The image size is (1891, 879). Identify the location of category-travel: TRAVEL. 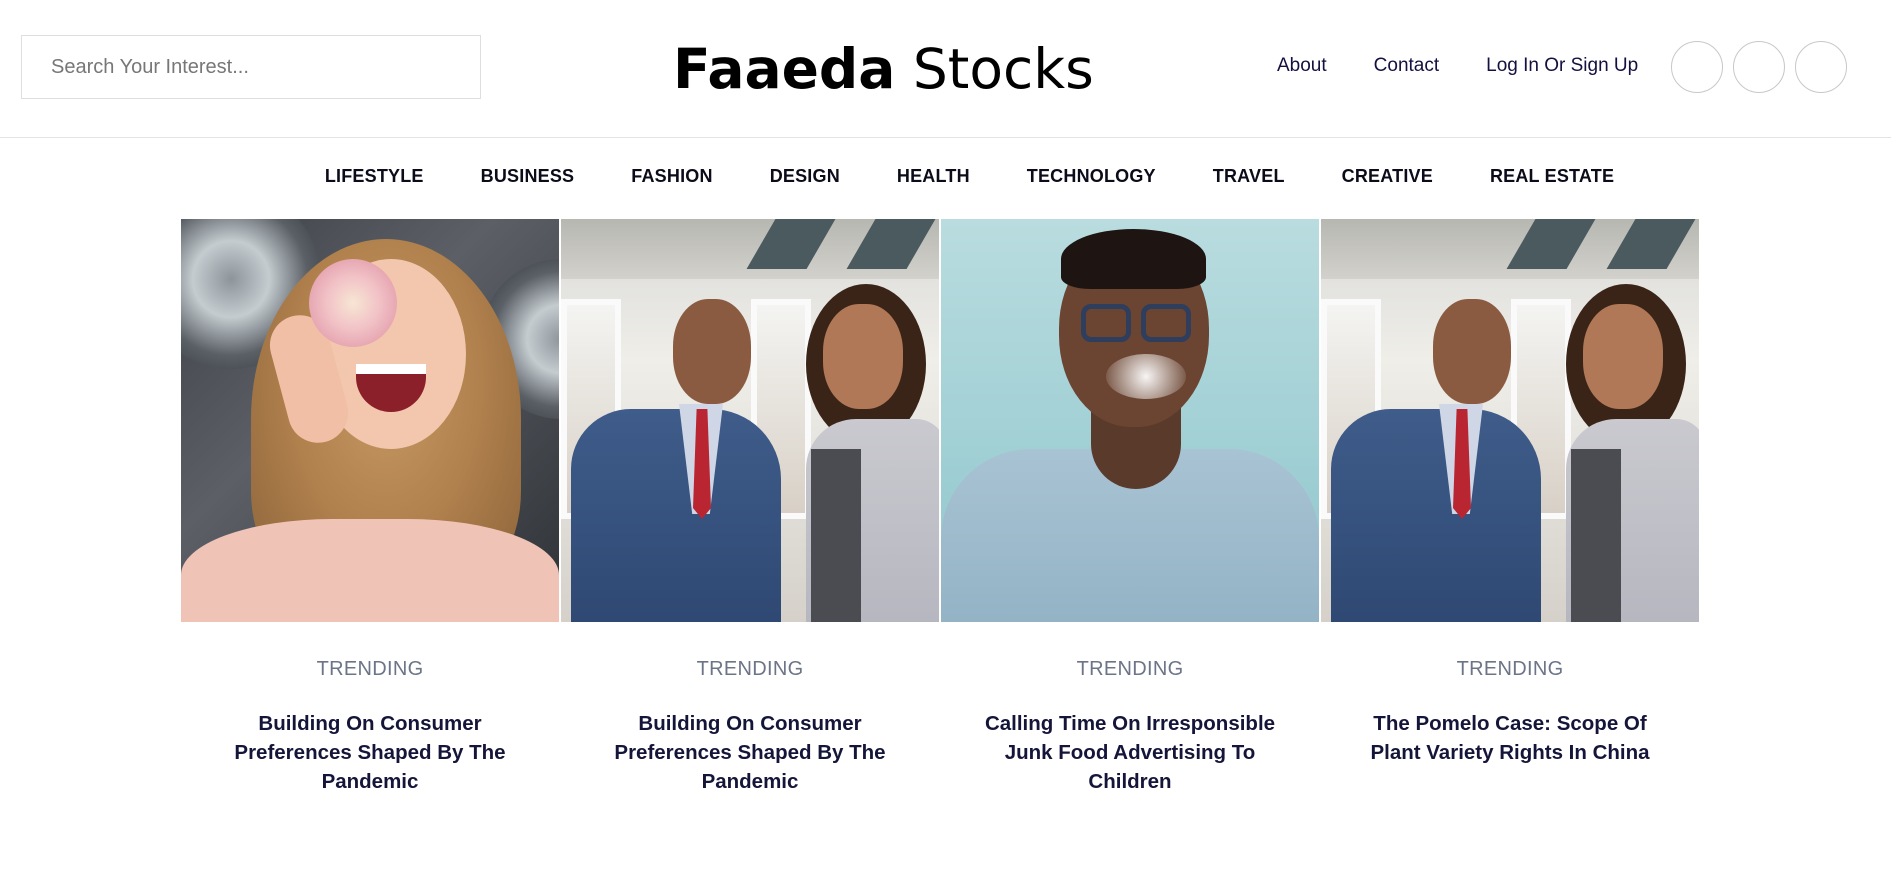
(1249, 176).